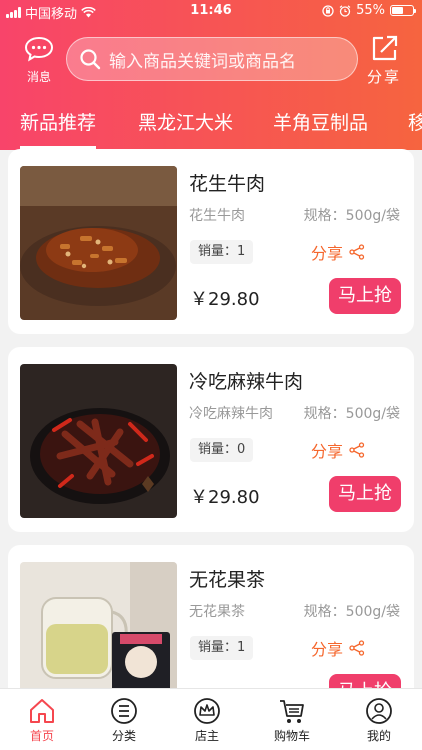 The width and height of the screenshot is (422, 750). I want to click on tab-heilongjiang-rice: 黑龙江大米, so click(185, 121).